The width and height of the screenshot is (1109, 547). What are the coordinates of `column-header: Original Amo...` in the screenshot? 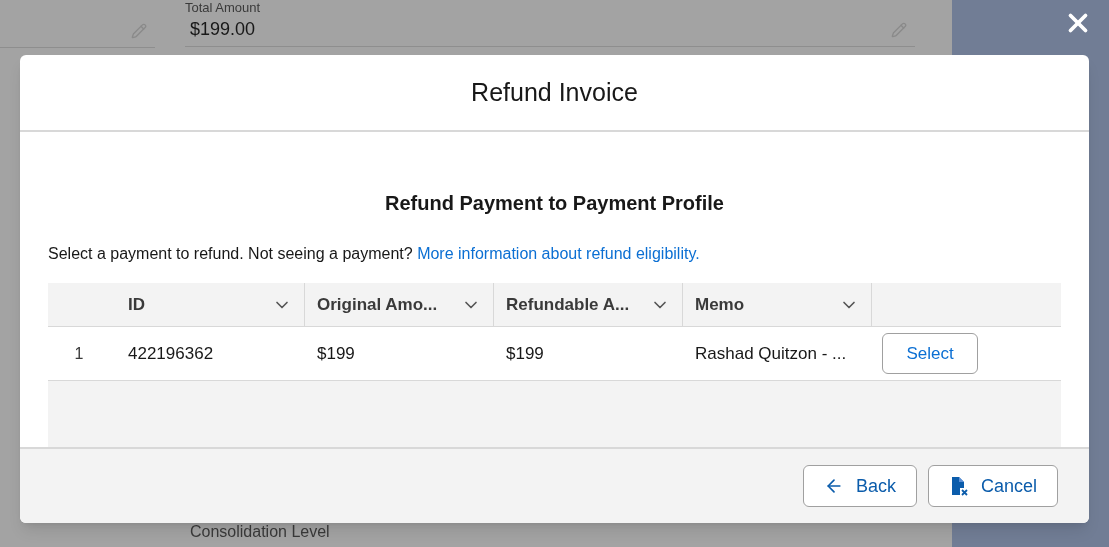 It's located at (399, 304).